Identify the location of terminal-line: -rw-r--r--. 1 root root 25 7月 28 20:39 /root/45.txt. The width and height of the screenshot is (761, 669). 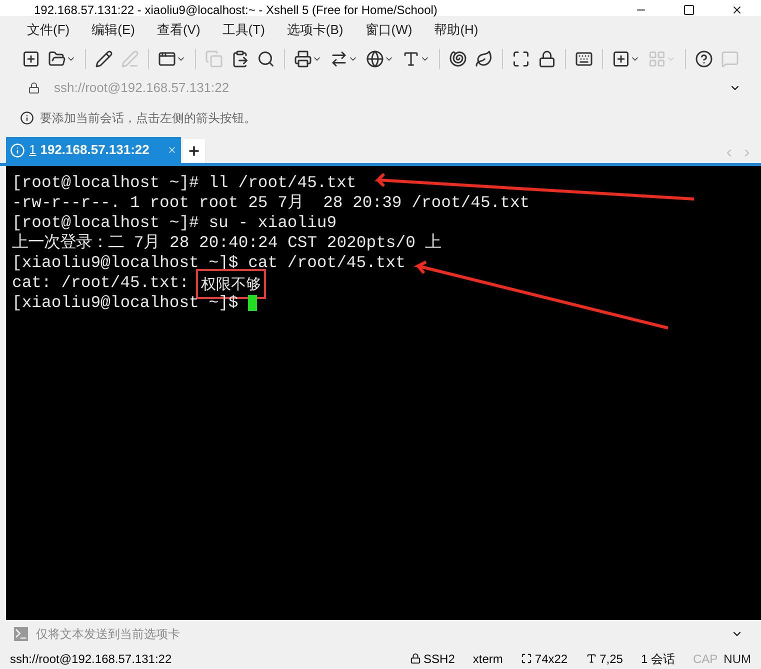
(271, 203).